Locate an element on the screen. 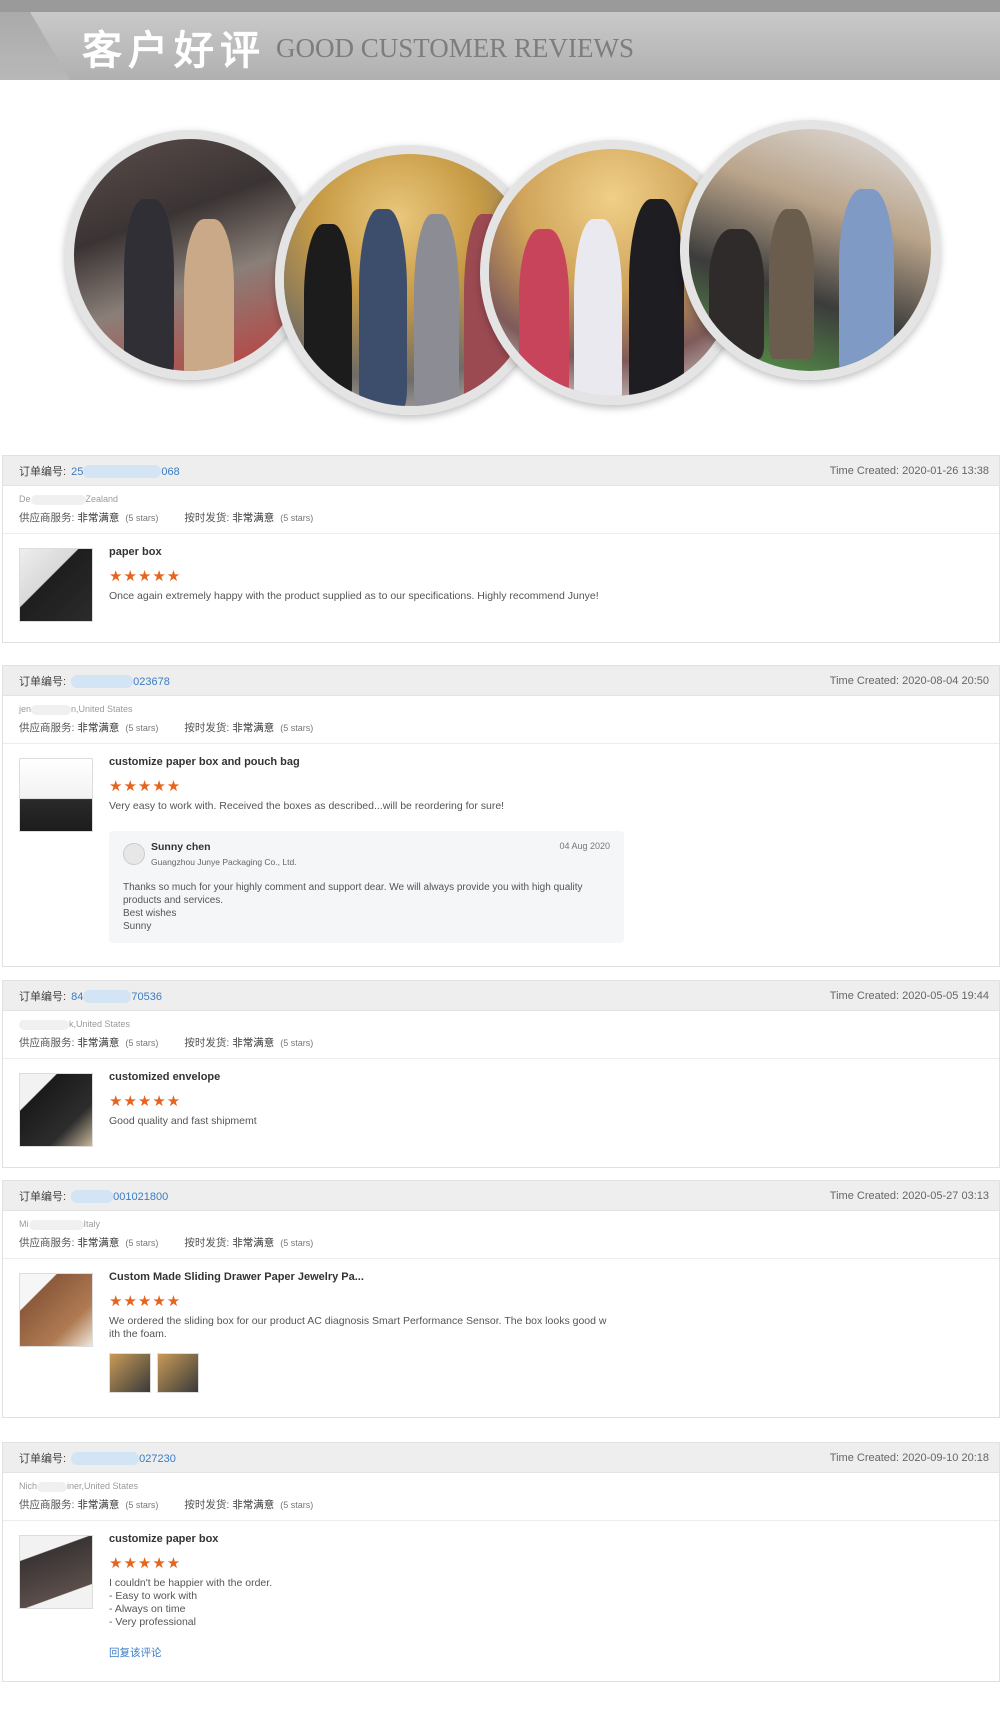 This screenshot has width=1000, height=1709. time-created: Time Created: 2020-05-27 03:13 is located at coordinates (909, 1195).